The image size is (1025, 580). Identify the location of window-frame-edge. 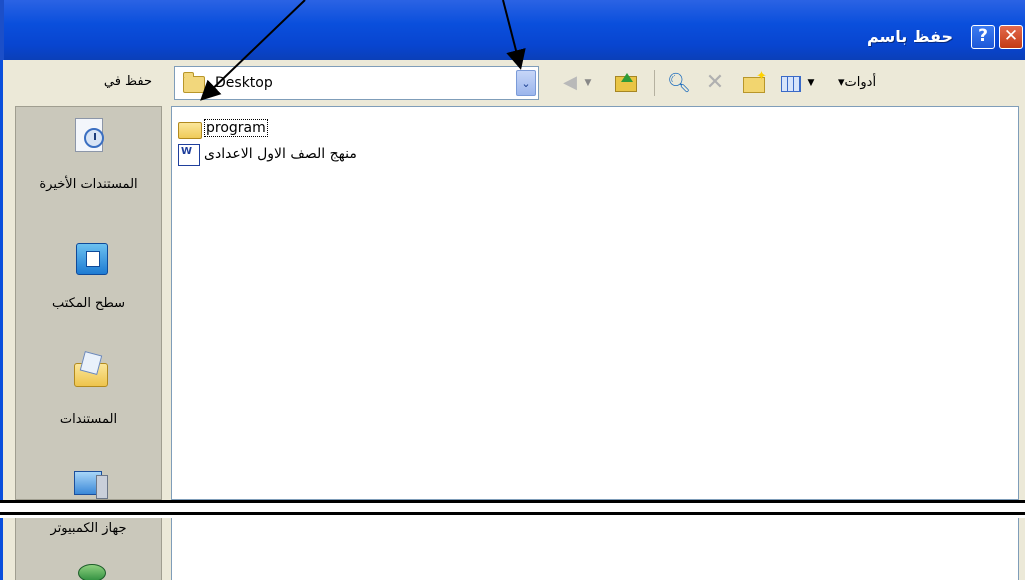
(2, 30).